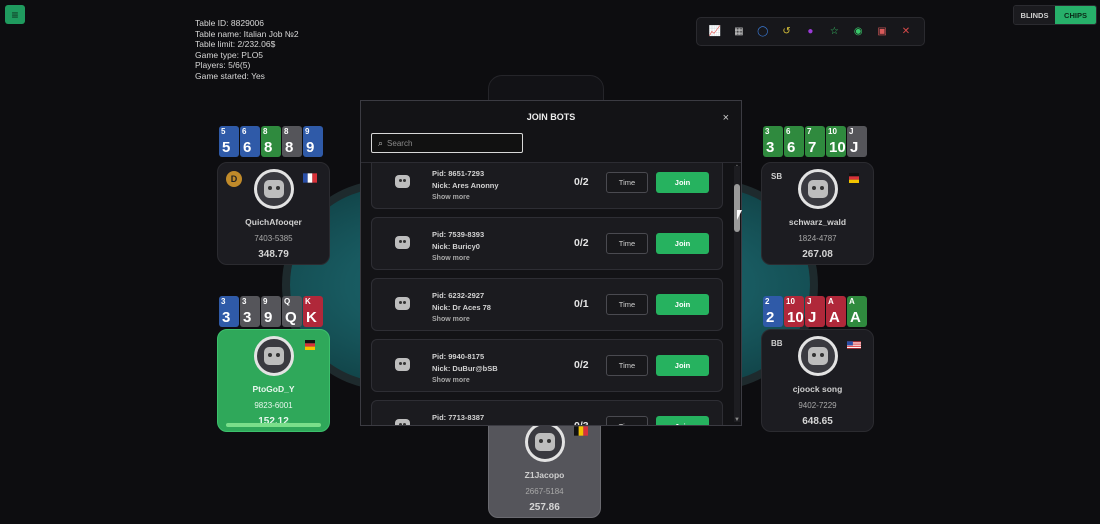  What do you see at coordinates (726, 118) in the screenshot?
I see `close-icon: ×` at bounding box center [726, 118].